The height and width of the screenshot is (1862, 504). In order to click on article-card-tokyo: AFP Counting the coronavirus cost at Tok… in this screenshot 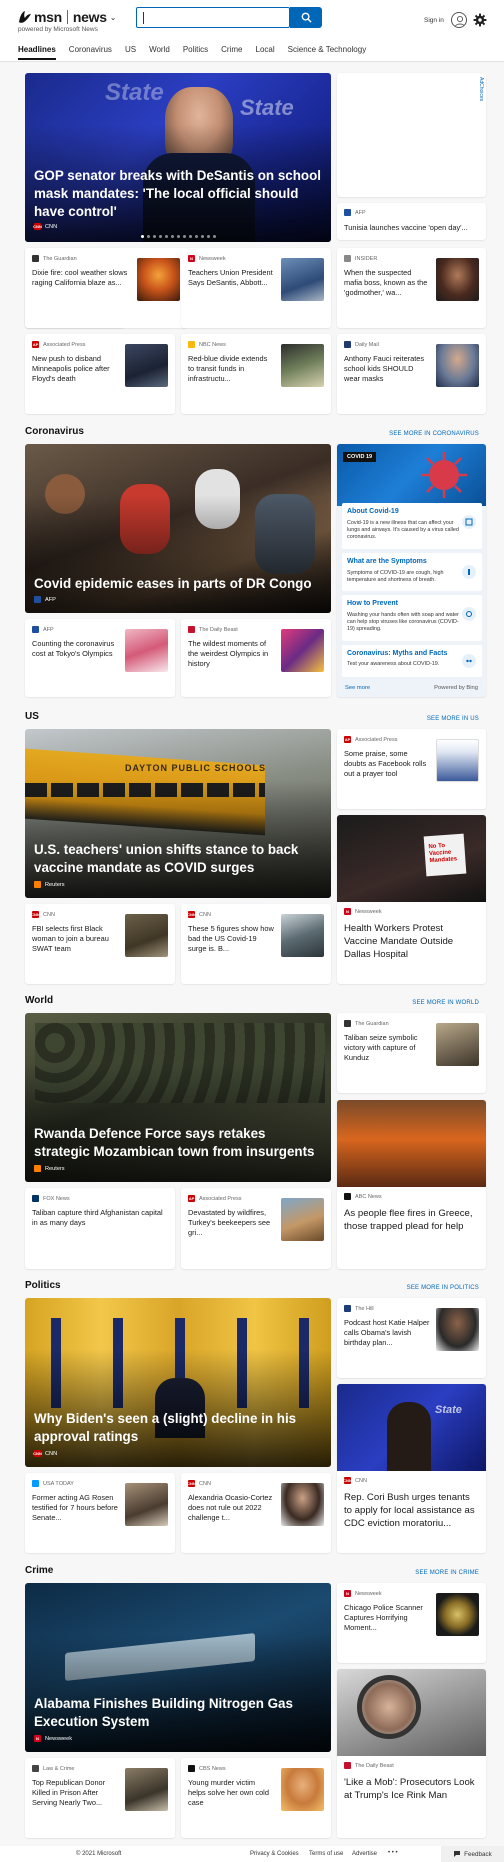, I will do `click(100, 658)`.